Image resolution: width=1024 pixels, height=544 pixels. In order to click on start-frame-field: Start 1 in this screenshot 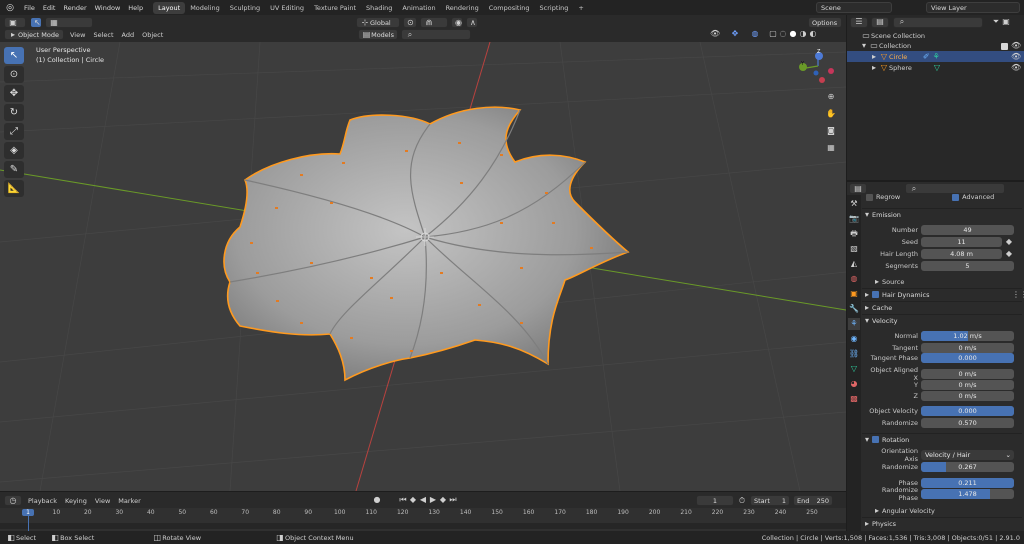, I will do `click(770, 500)`.